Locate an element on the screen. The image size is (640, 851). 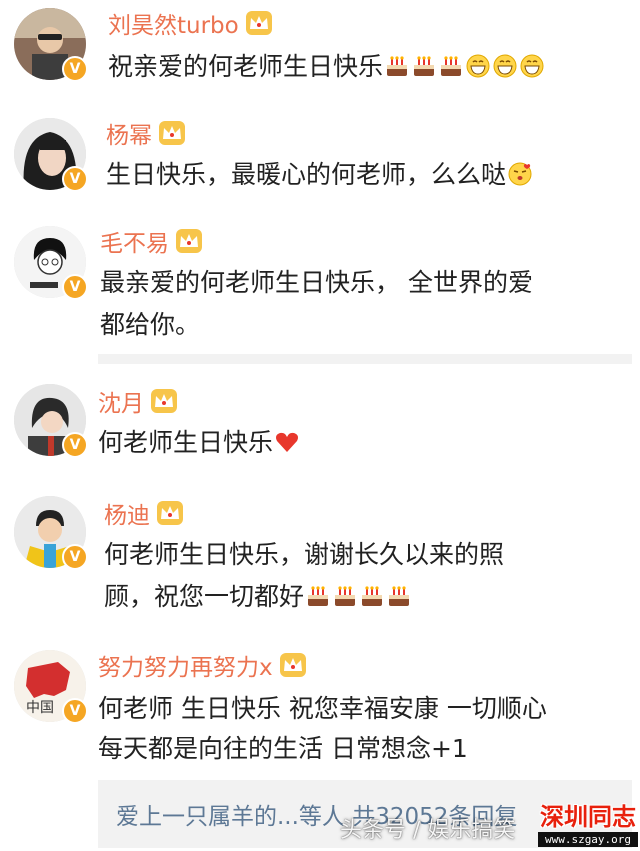
user-name: 沈月 is located at coordinates (121, 401).